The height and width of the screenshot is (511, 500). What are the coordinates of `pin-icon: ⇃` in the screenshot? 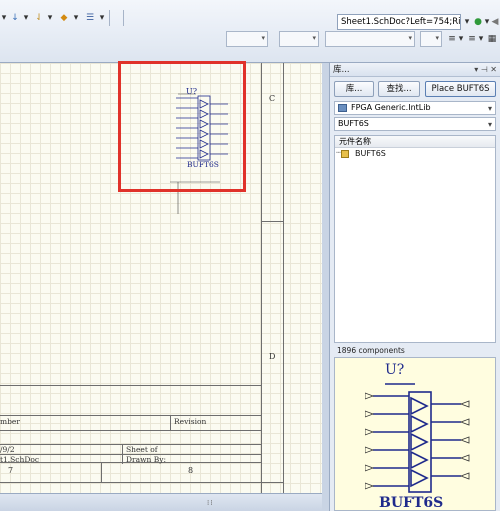 It's located at (39, 18).